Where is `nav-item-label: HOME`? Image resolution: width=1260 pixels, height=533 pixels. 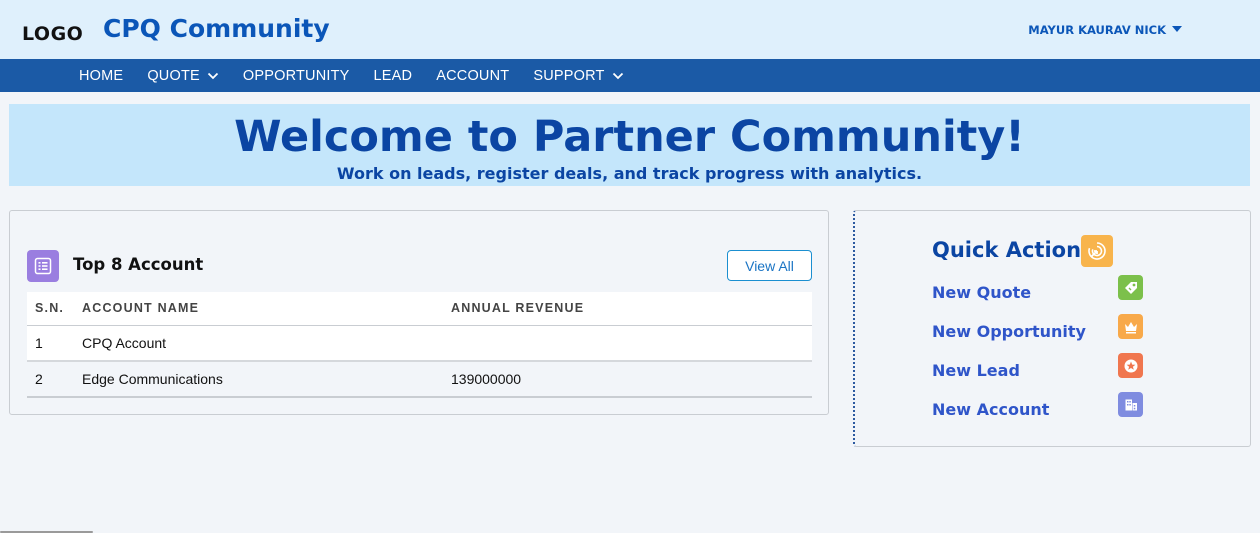 nav-item-label: HOME is located at coordinates (101, 76).